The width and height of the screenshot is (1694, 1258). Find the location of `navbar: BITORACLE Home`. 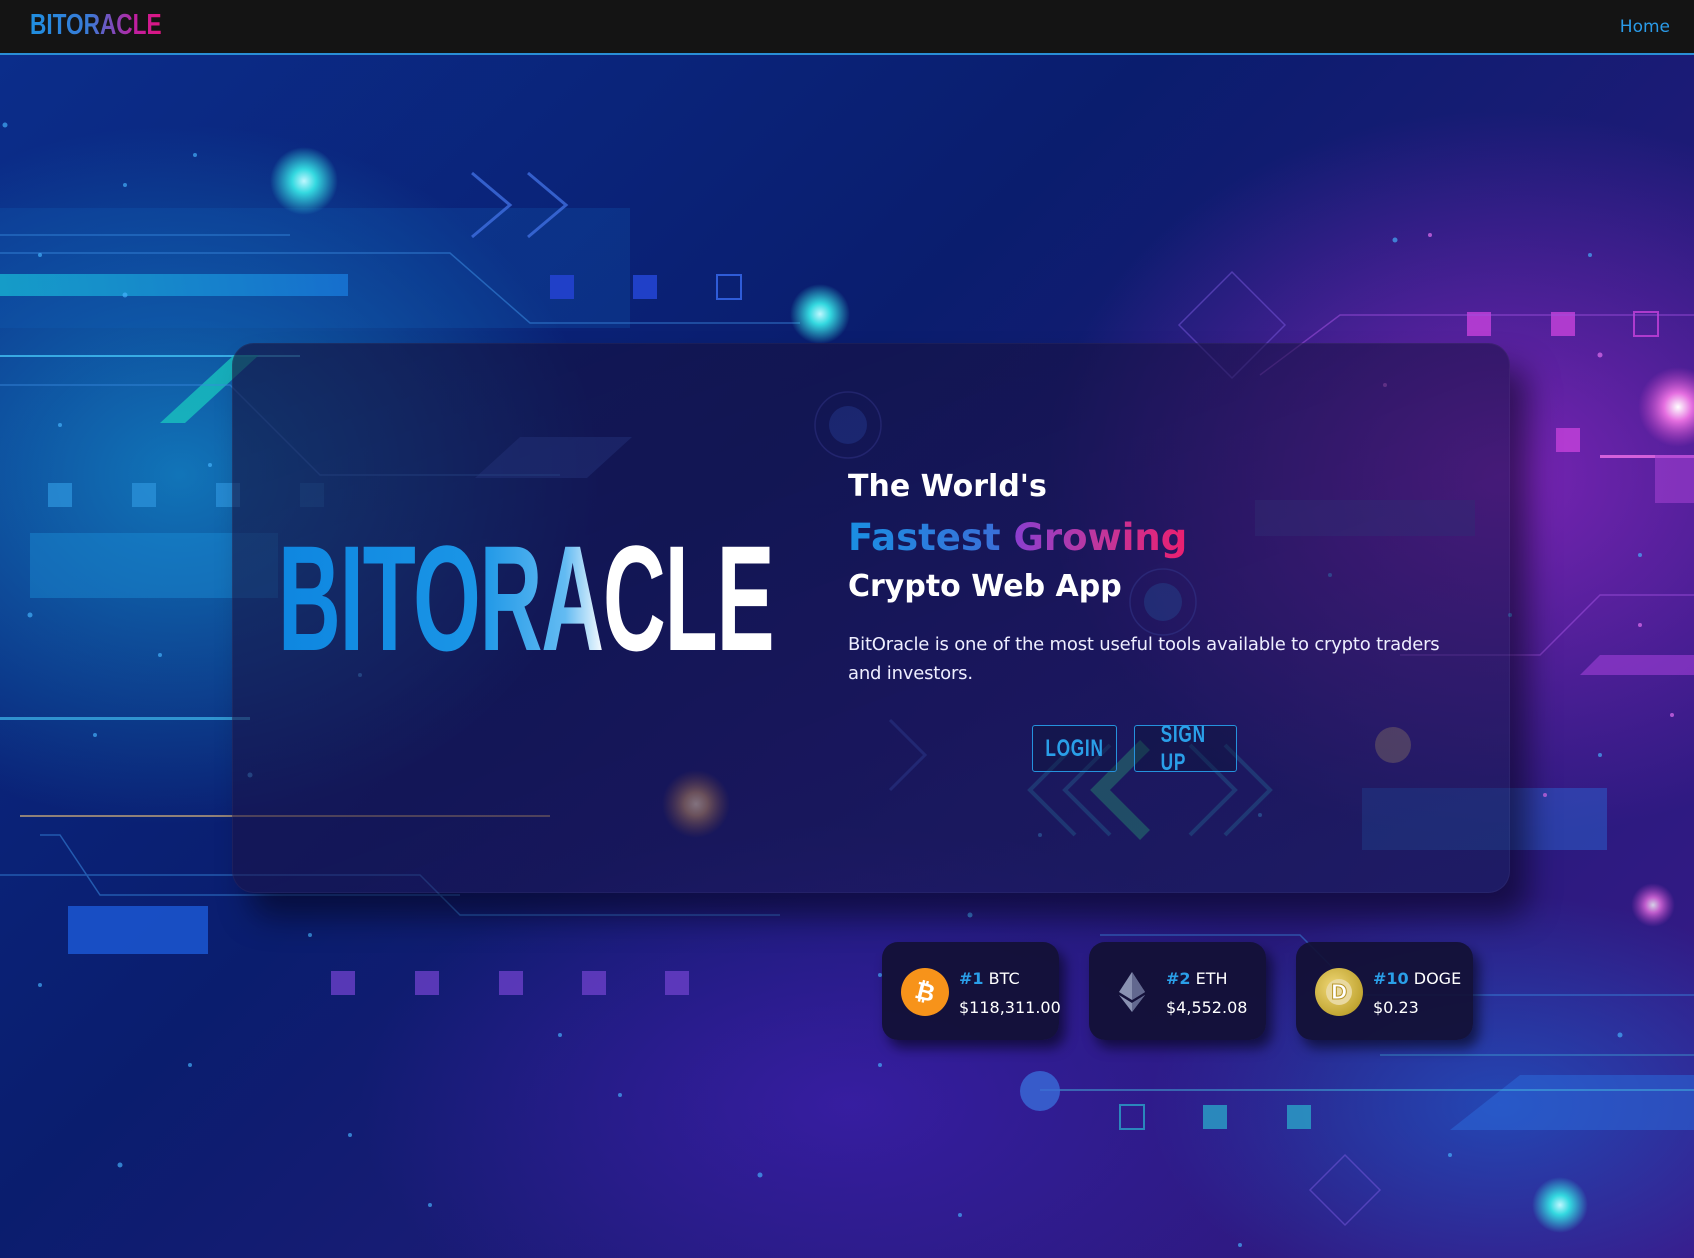

navbar: BITORACLE Home is located at coordinates (847, 27).